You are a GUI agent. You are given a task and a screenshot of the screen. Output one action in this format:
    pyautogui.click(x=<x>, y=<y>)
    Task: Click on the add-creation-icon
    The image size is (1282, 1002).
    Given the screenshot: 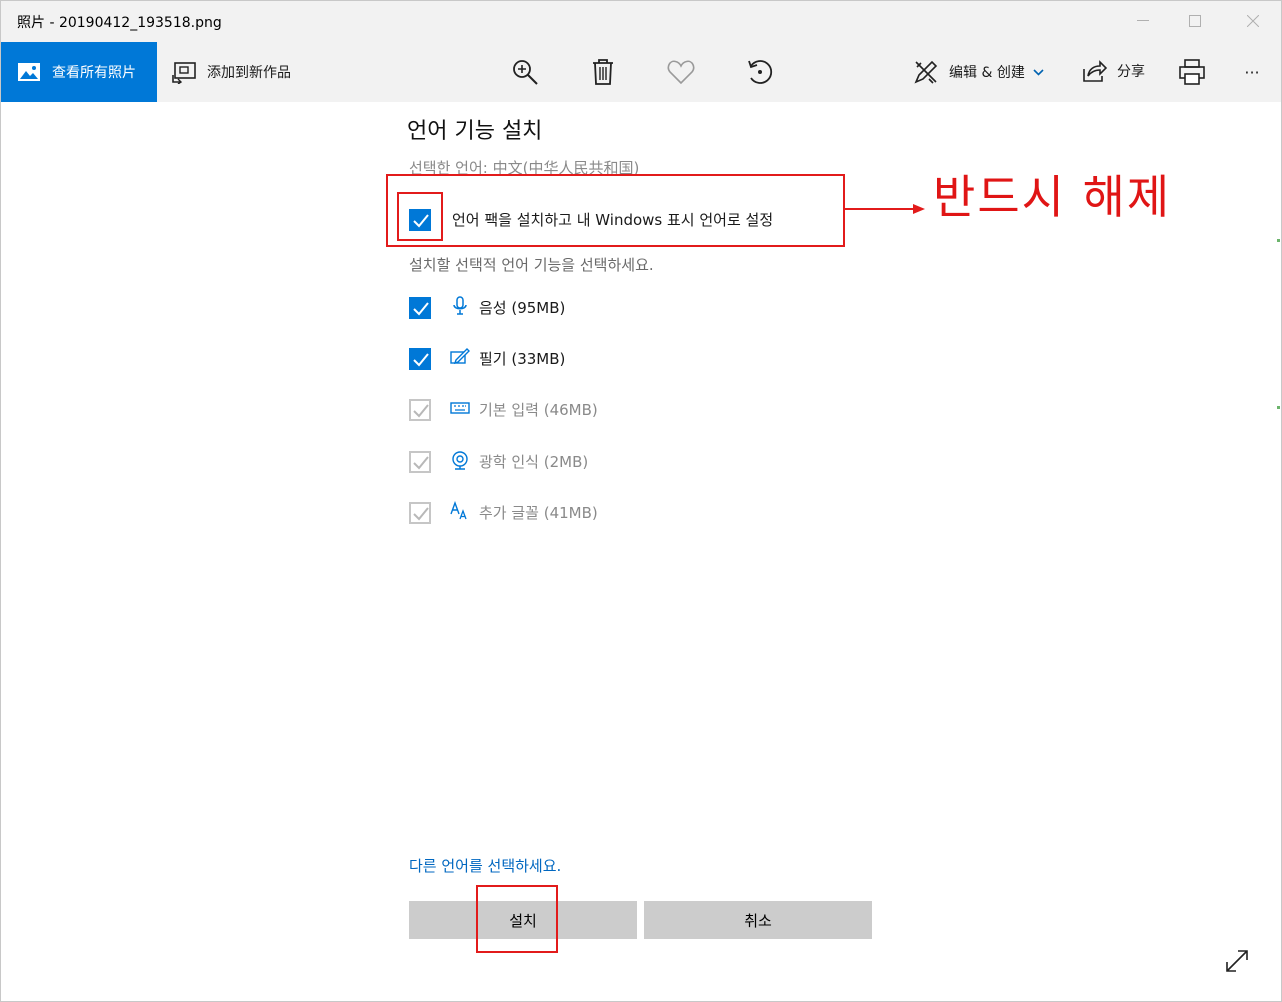 What is the action you would take?
    pyautogui.click(x=184, y=73)
    